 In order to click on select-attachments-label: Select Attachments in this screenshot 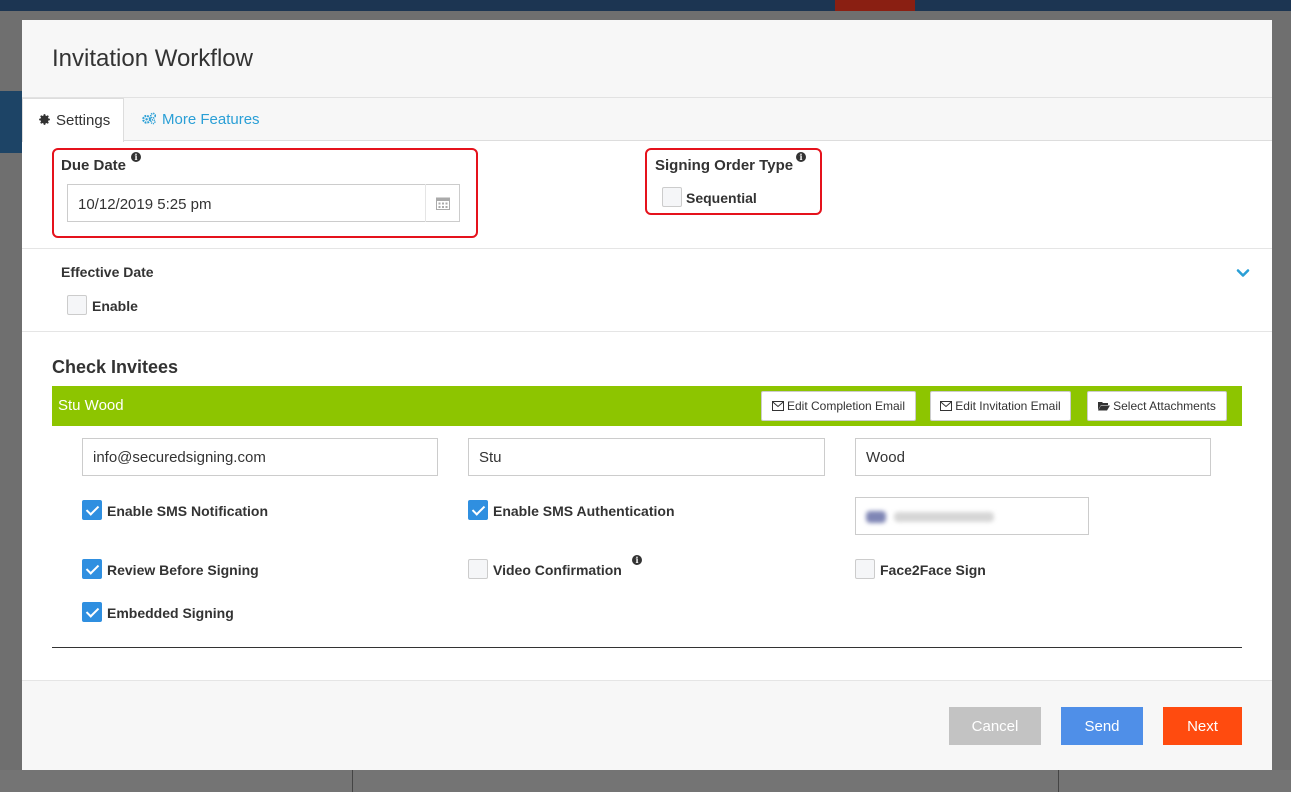, I will do `click(1164, 406)`.